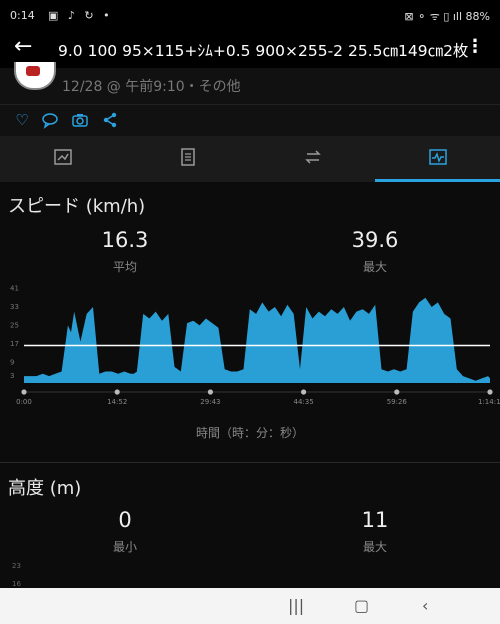 This screenshot has width=500, height=624. I want to click on comment-icon, so click(50, 121).